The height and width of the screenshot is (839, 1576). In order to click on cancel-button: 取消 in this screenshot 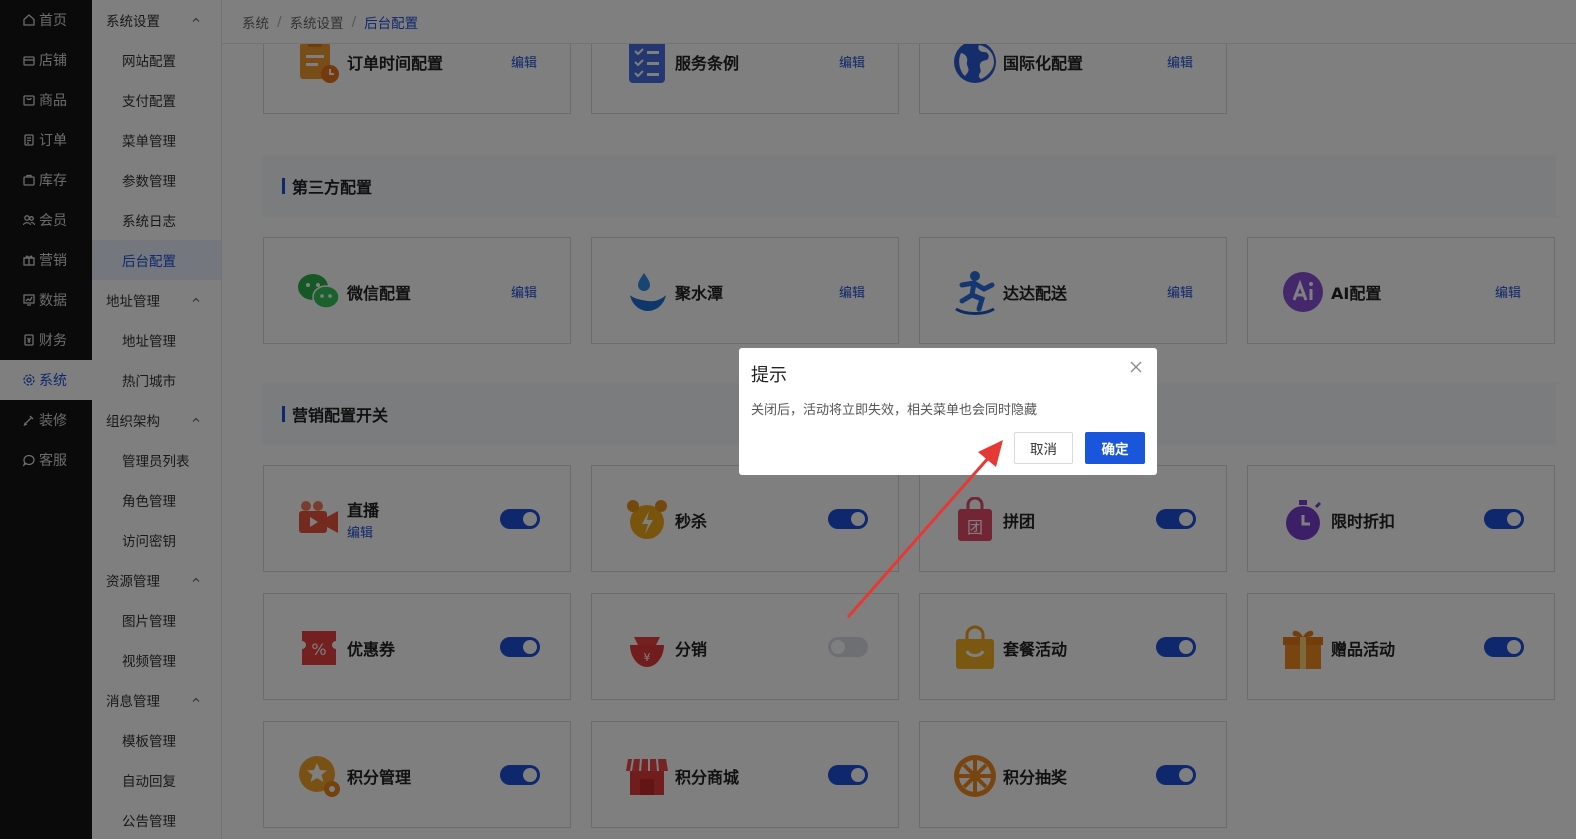, I will do `click(1043, 448)`.